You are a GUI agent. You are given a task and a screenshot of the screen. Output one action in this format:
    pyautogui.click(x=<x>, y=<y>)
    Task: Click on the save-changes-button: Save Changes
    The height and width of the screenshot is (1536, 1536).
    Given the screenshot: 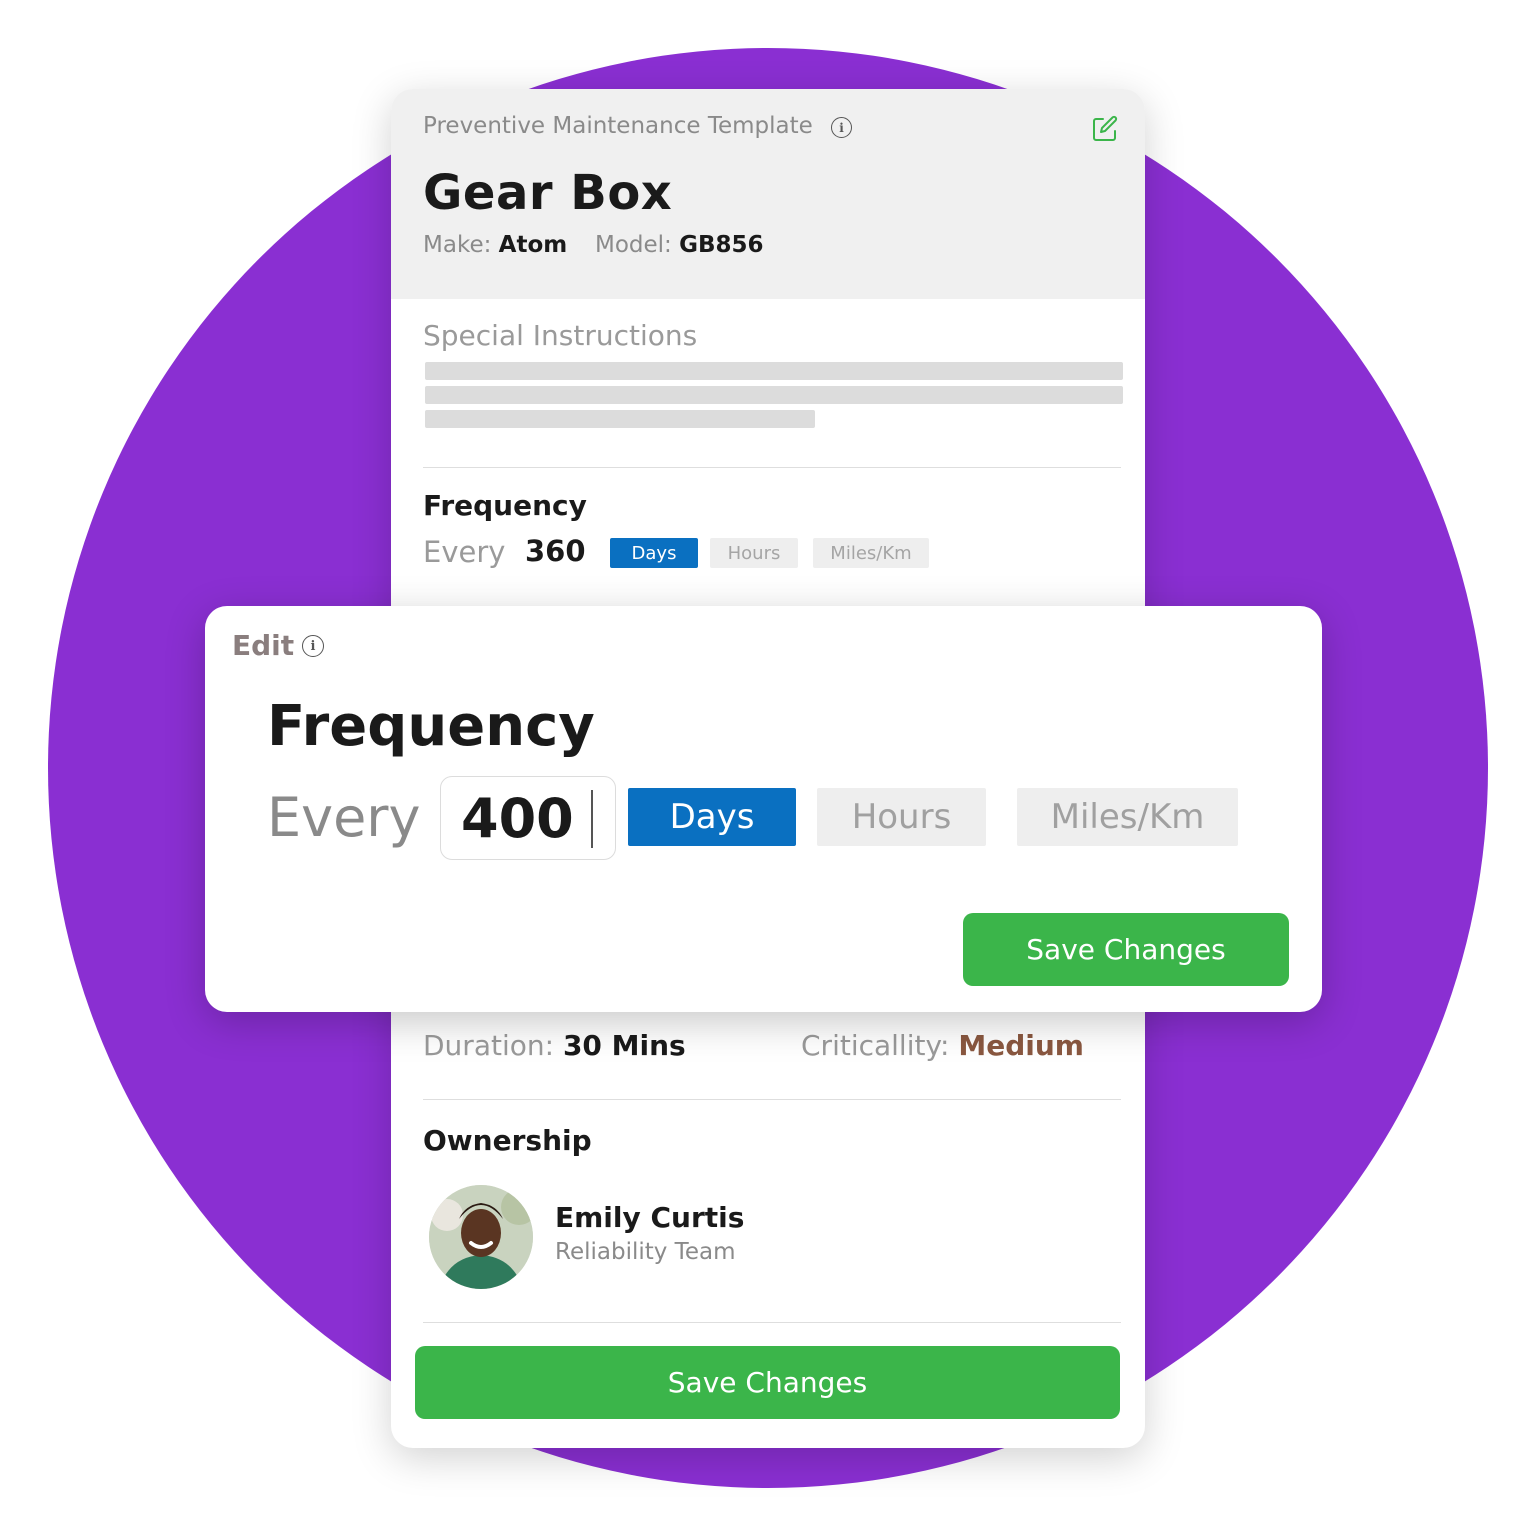 What is the action you would take?
    pyautogui.click(x=767, y=1382)
    